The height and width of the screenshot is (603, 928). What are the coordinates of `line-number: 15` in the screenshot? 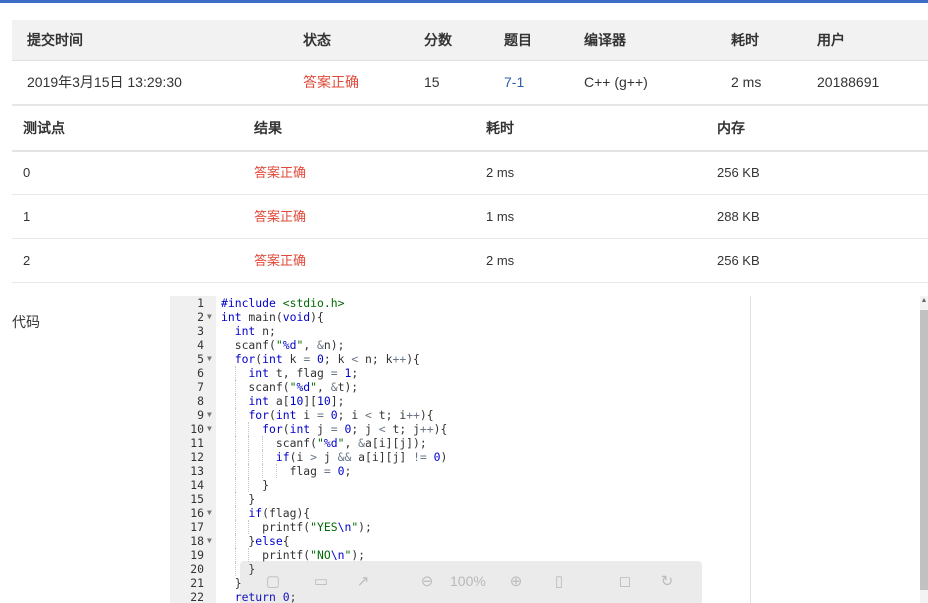 It's located at (197, 499).